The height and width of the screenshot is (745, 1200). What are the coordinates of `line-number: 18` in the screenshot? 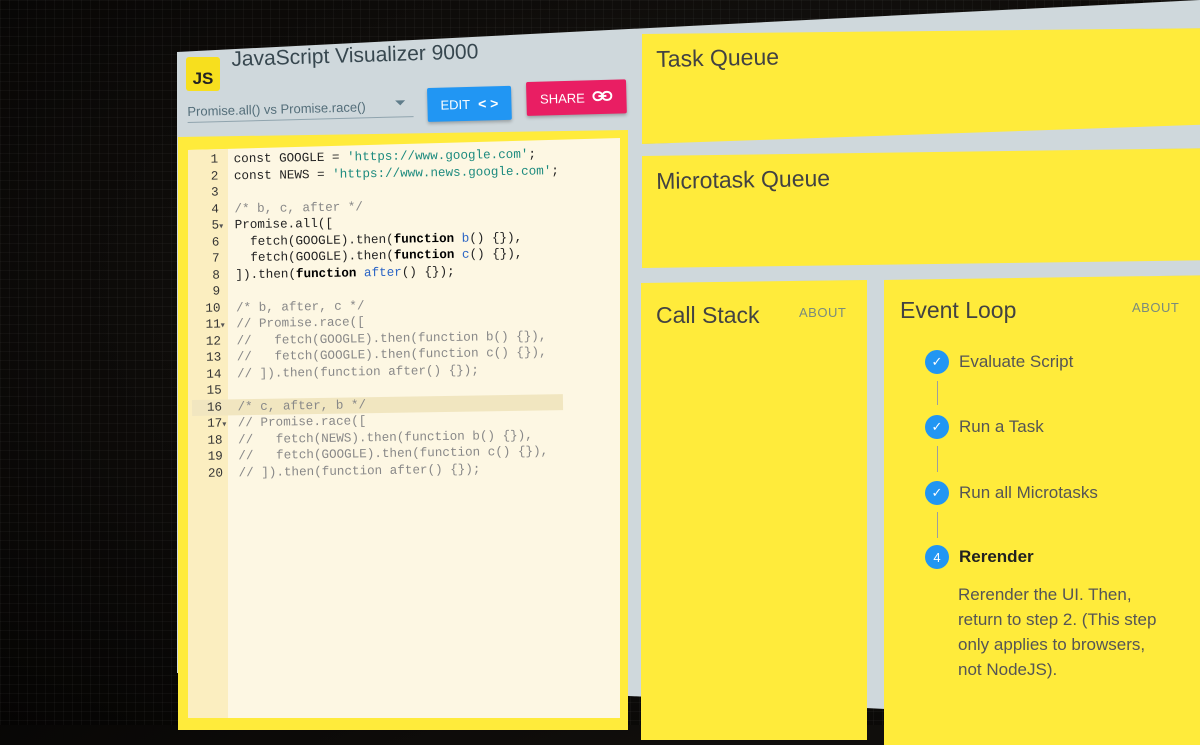 It's located at (207, 440).